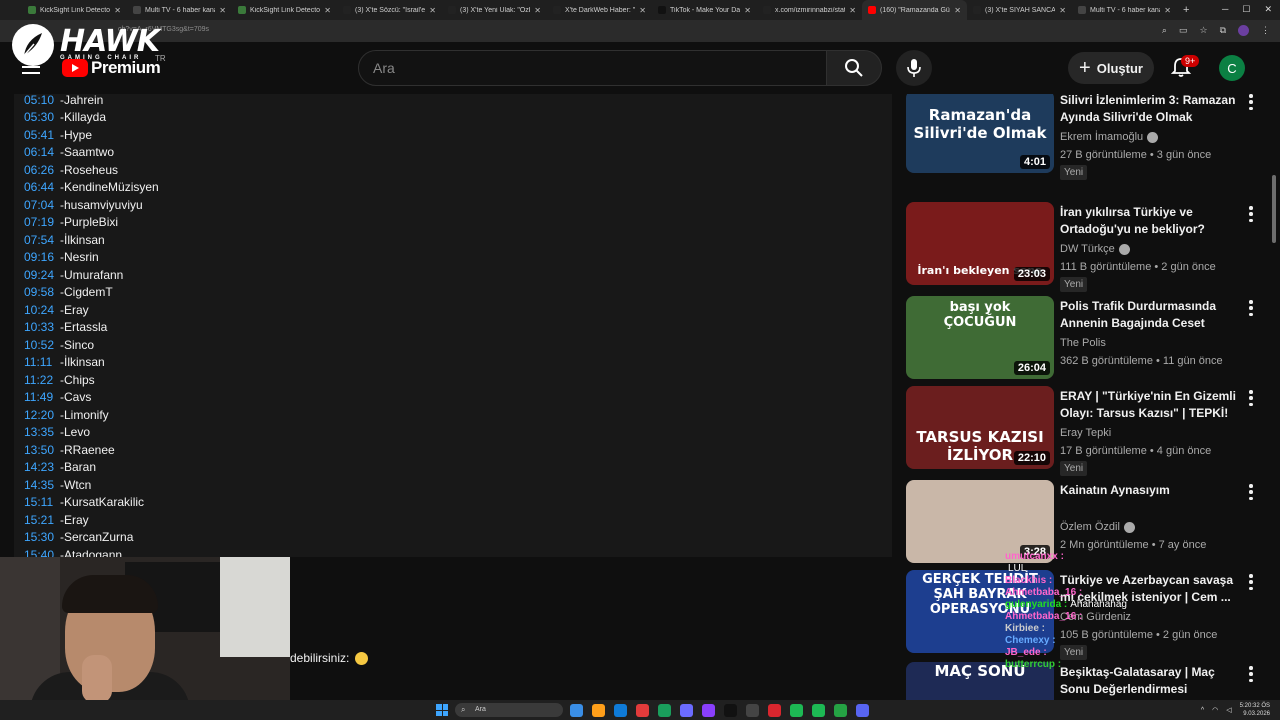 The image size is (1280, 720). What do you see at coordinates (914, 10) in the screenshot?
I see `browser-tab: (160) "Ramazanda Güldü ✕` at bounding box center [914, 10].